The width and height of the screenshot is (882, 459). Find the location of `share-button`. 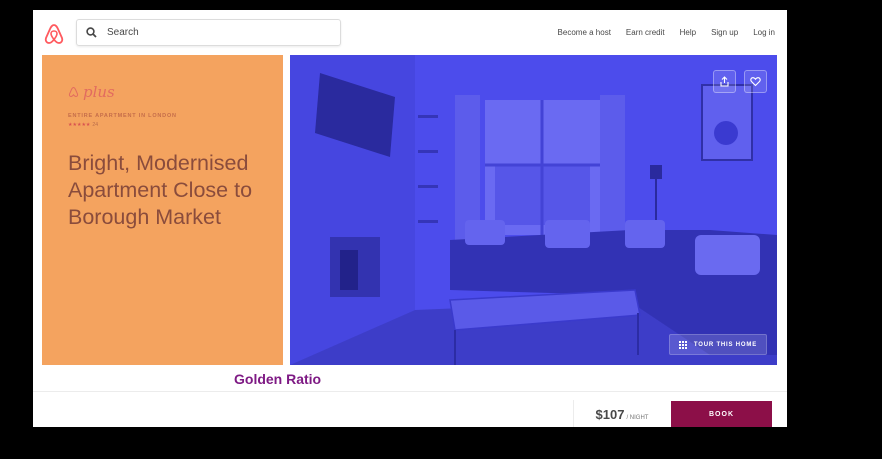

share-button is located at coordinates (724, 81).